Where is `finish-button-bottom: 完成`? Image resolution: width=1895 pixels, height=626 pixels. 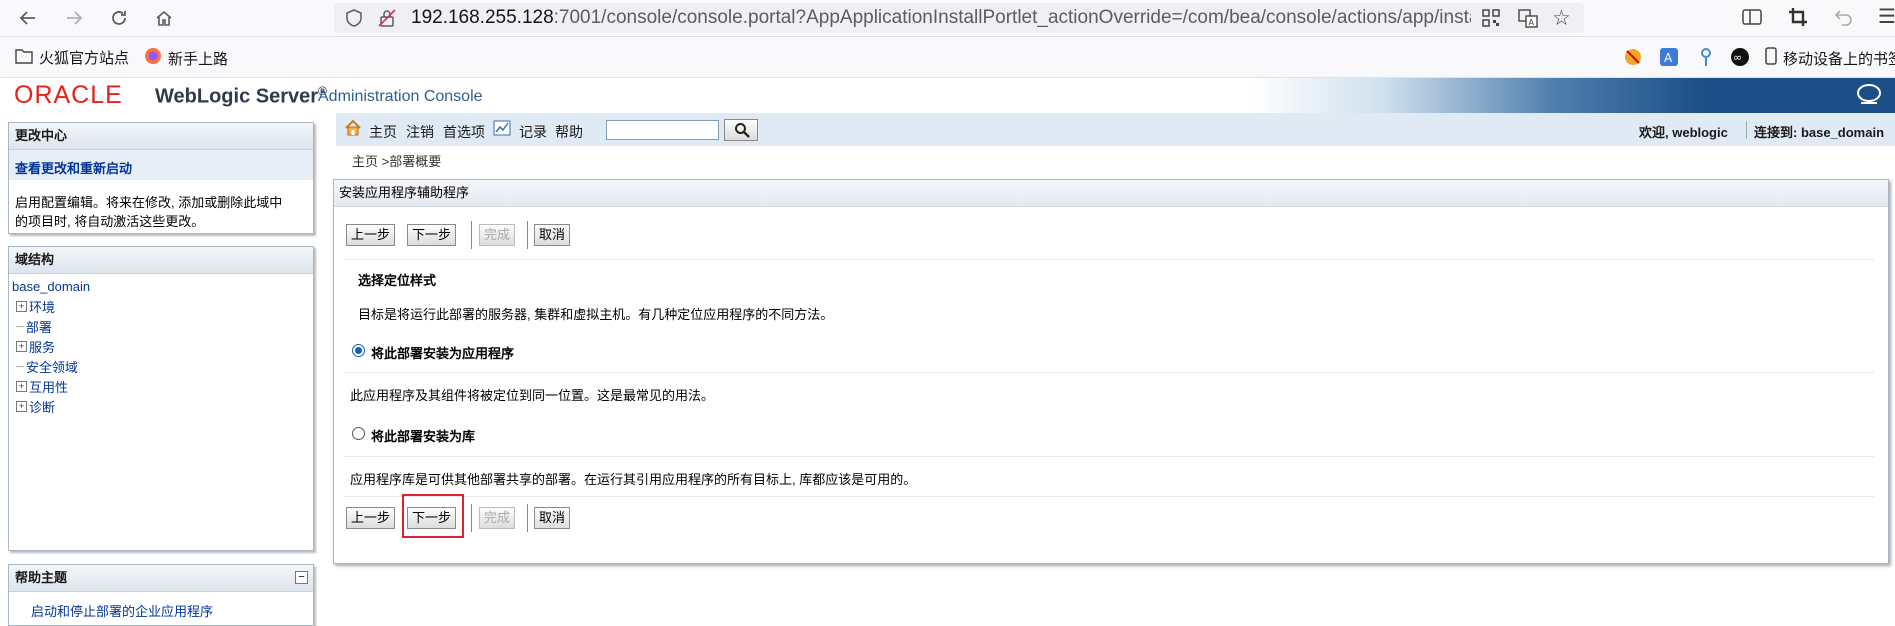 finish-button-bottom: 完成 is located at coordinates (497, 518).